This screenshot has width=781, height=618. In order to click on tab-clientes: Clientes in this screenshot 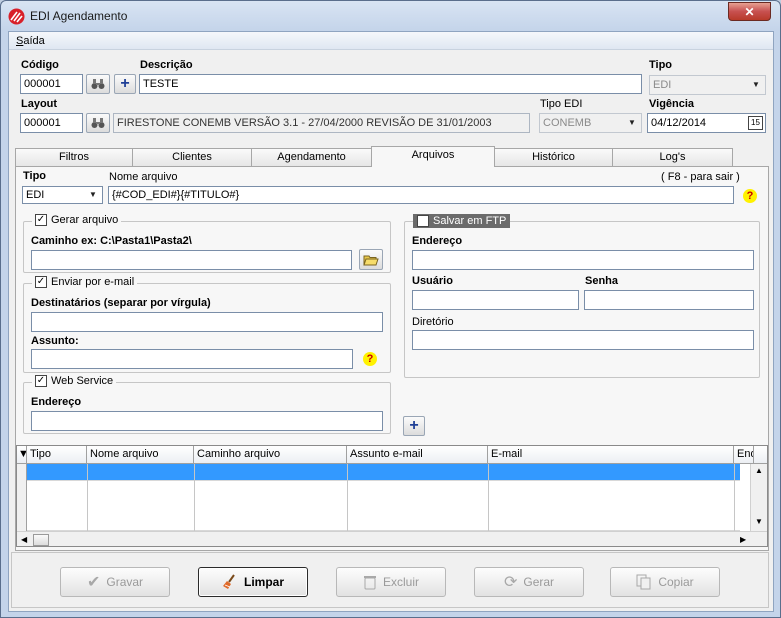, I will do `click(192, 157)`.